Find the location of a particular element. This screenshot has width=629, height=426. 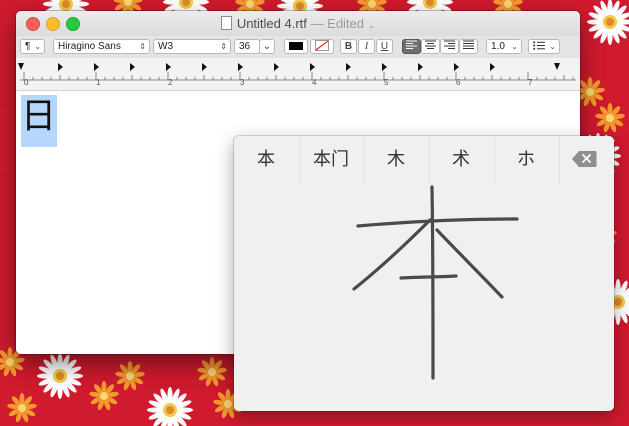

candidate: 本门 is located at coordinates (331, 160).